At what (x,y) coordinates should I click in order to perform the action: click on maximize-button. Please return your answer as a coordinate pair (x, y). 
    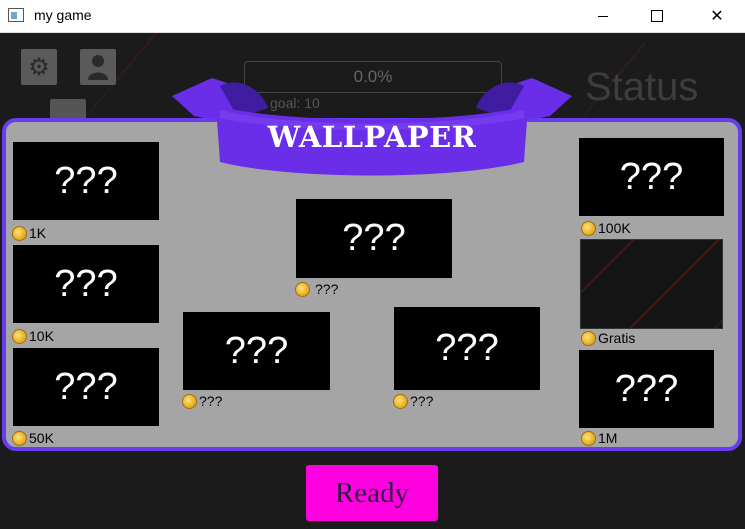
    Looking at the image, I should click on (657, 16).